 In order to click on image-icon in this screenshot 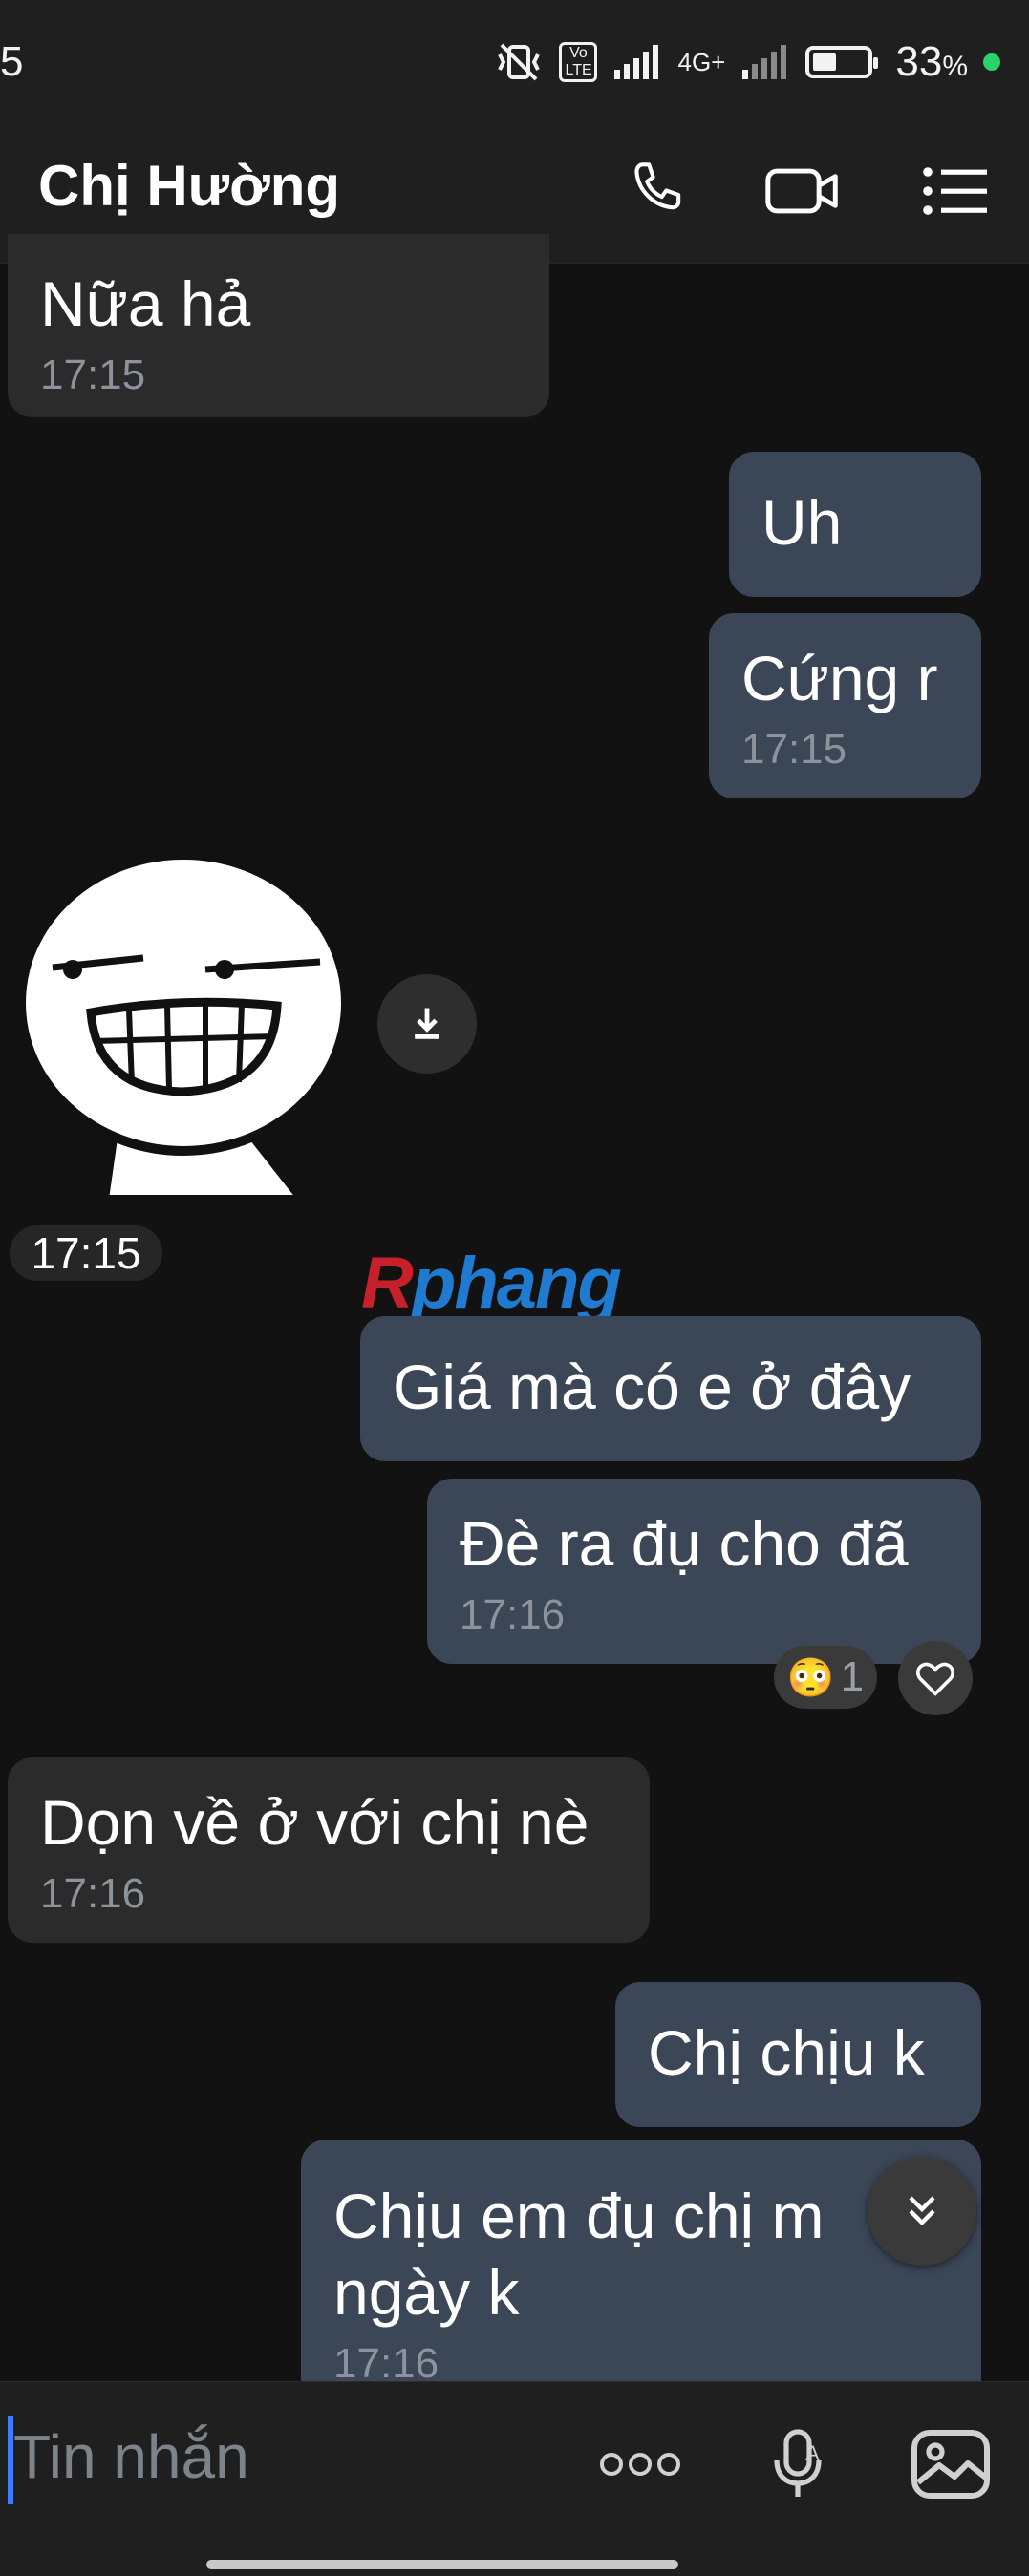, I will do `click(950, 2464)`.